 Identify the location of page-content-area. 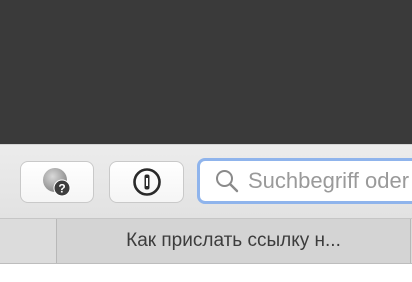
(206, 273).